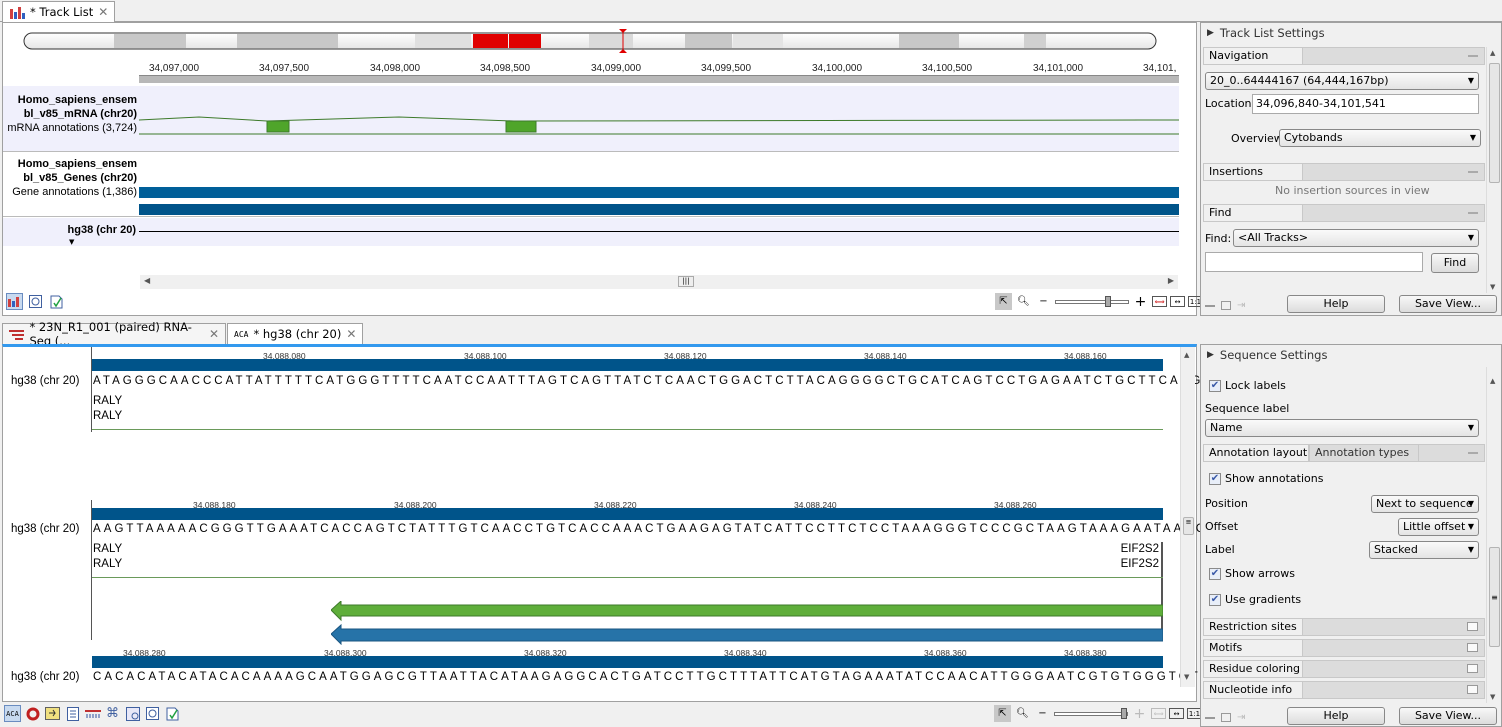  What do you see at coordinates (59, 11) in the screenshot?
I see `tab-track-list: * Track List ✕` at bounding box center [59, 11].